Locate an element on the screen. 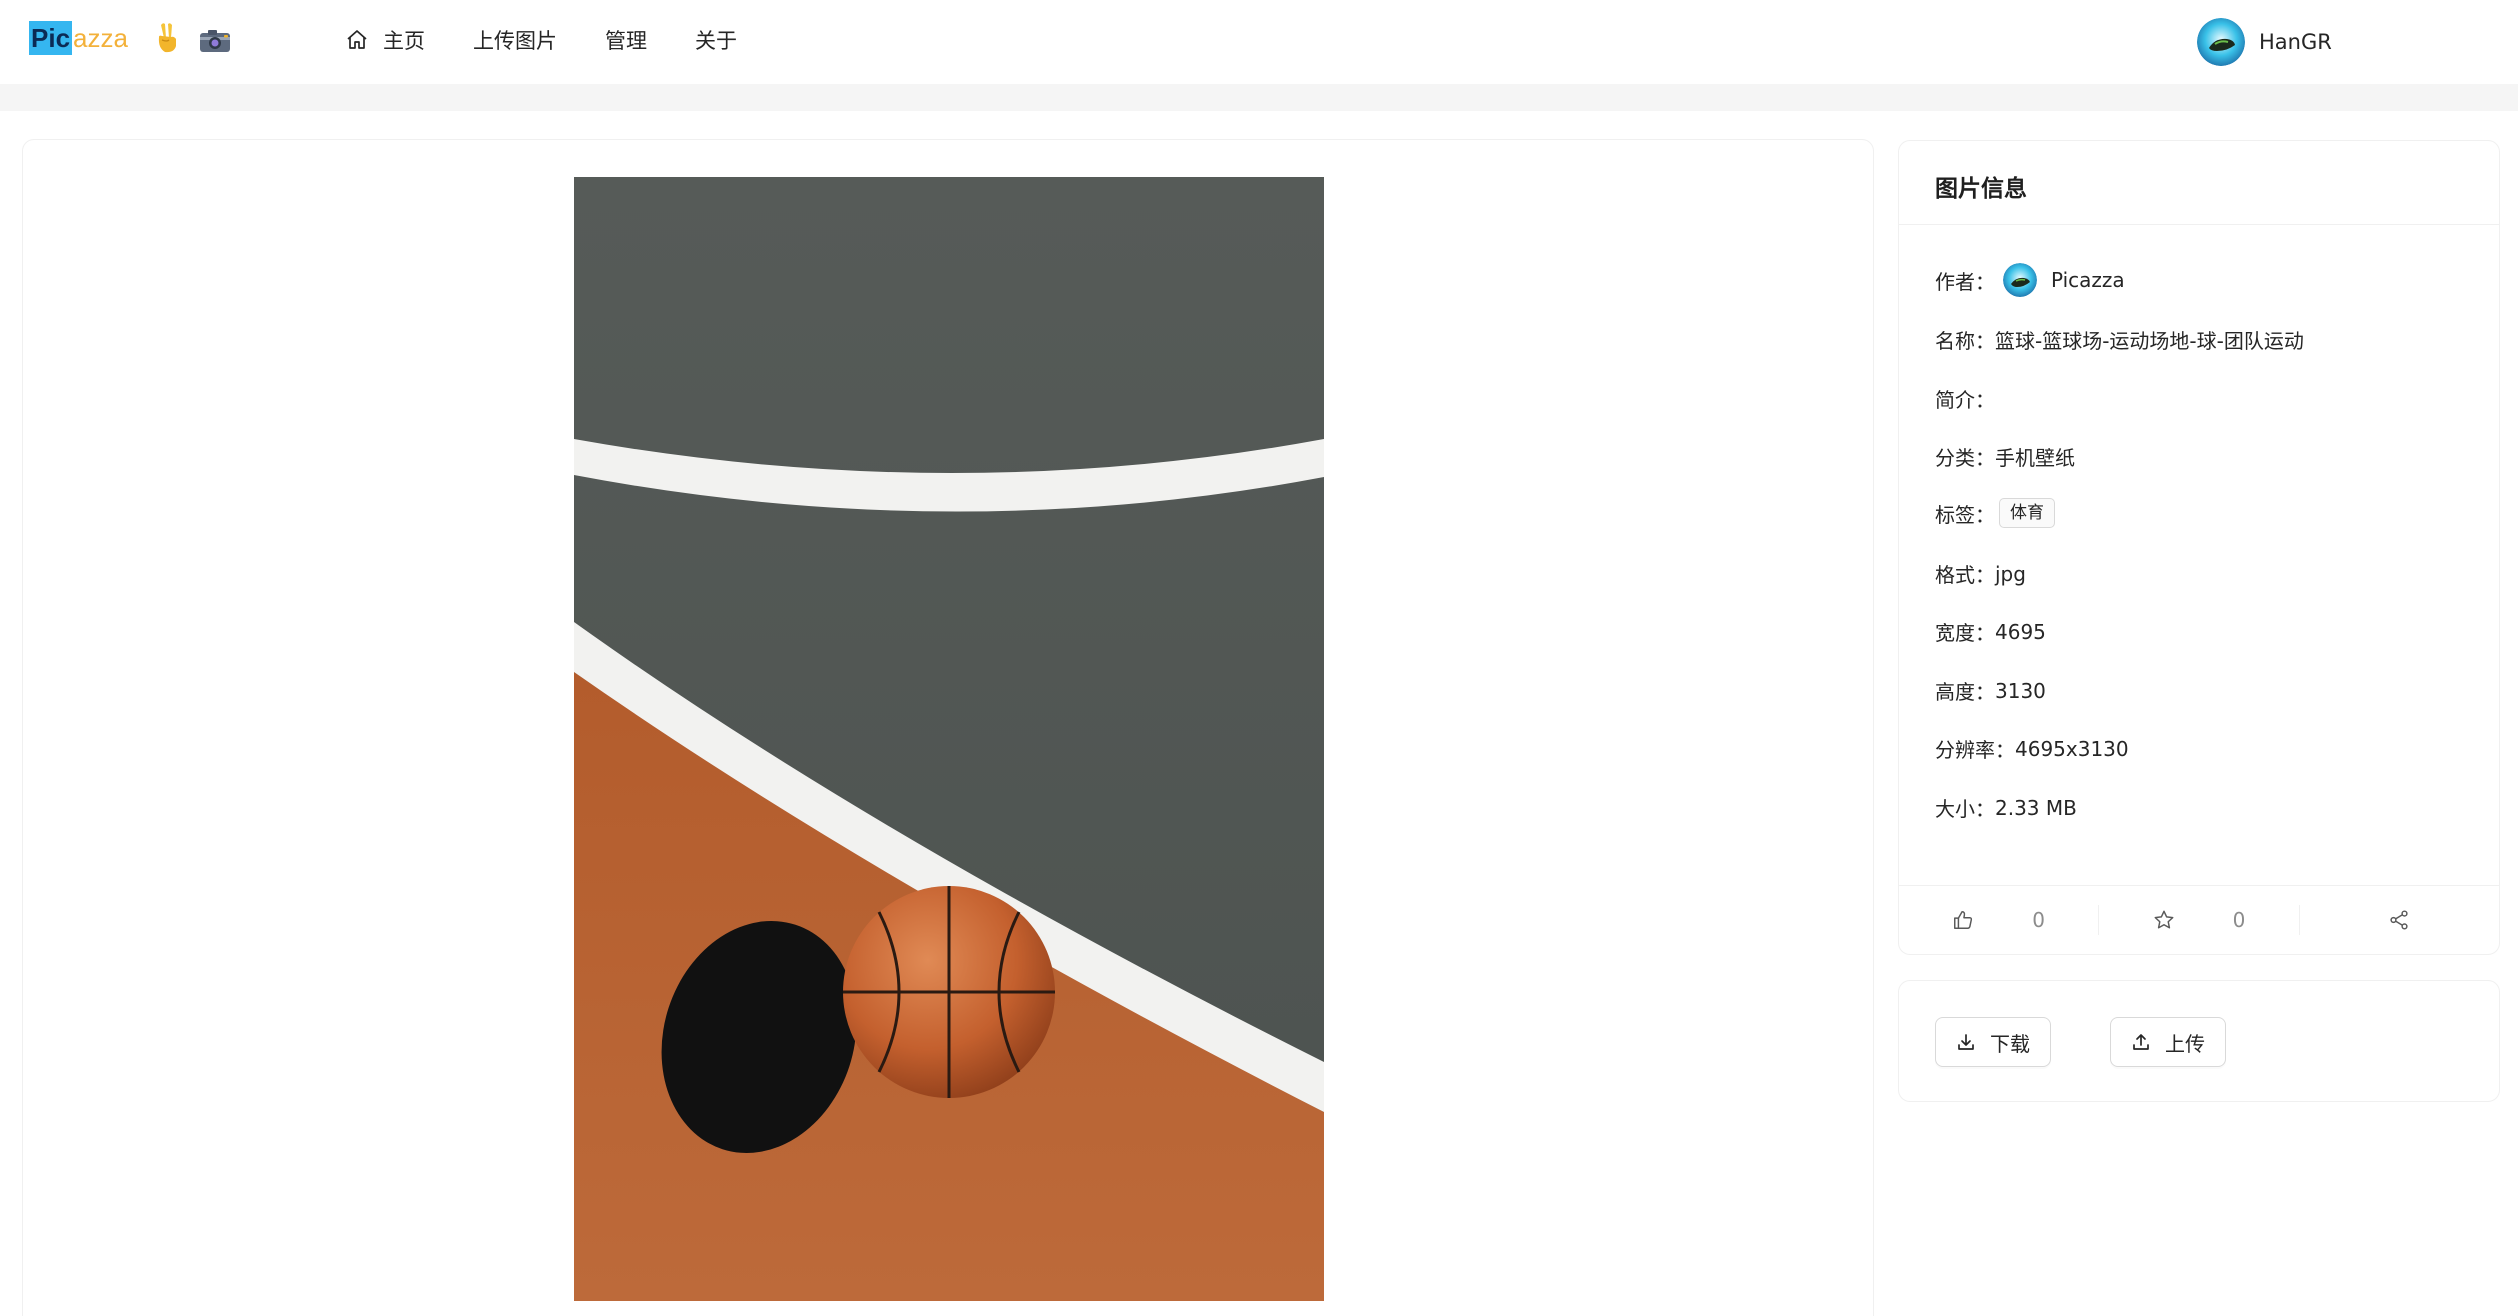  image-width: 4695 is located at coordinates (2020, 631).